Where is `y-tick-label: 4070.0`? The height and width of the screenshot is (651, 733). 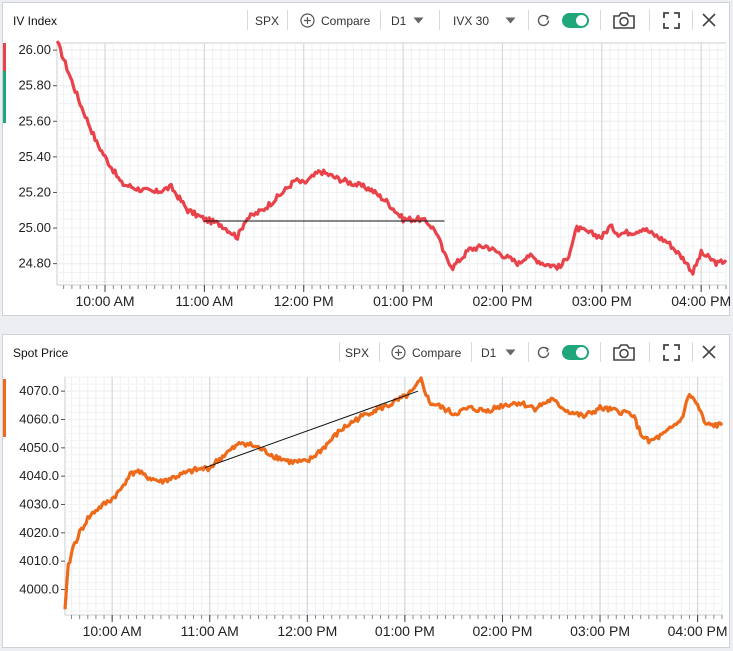
y-tick-label: 4070.0 is located at coordinates (39, 390).